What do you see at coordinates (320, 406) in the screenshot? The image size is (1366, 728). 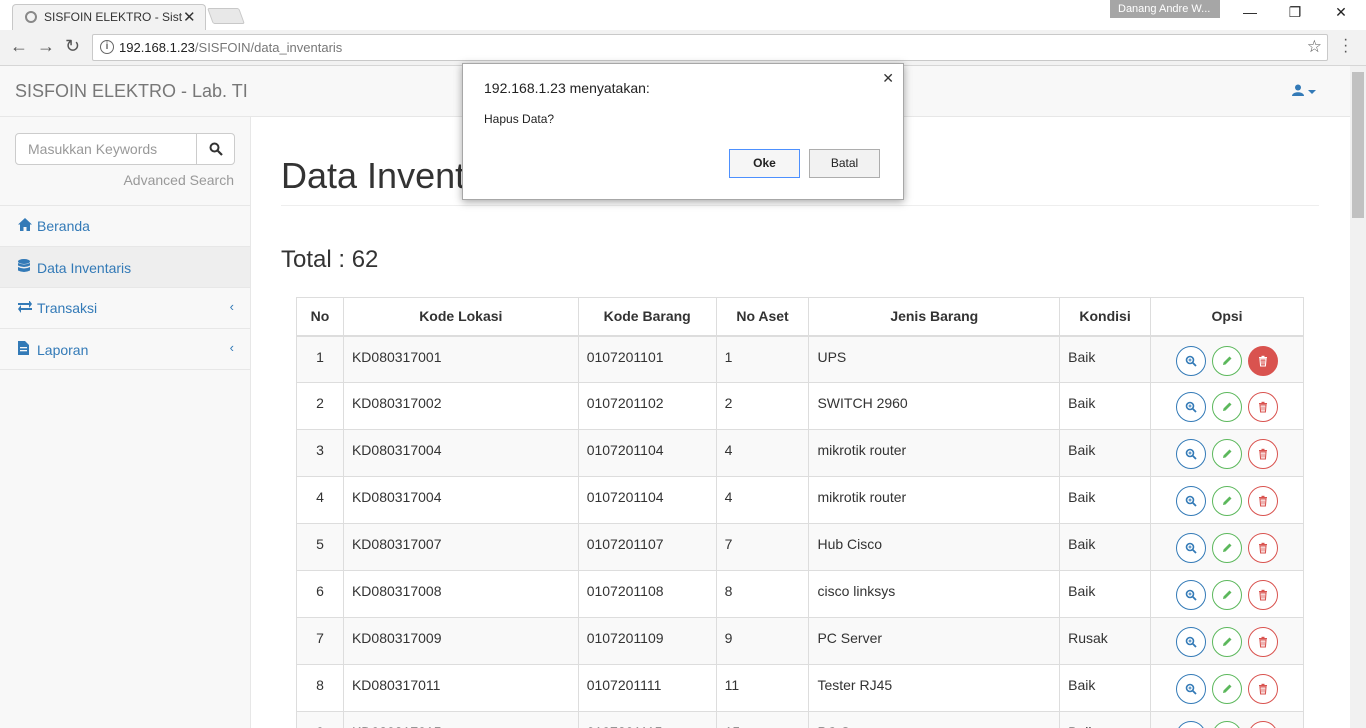 I see `cell-no: 2` at bounding box center [320, 406].